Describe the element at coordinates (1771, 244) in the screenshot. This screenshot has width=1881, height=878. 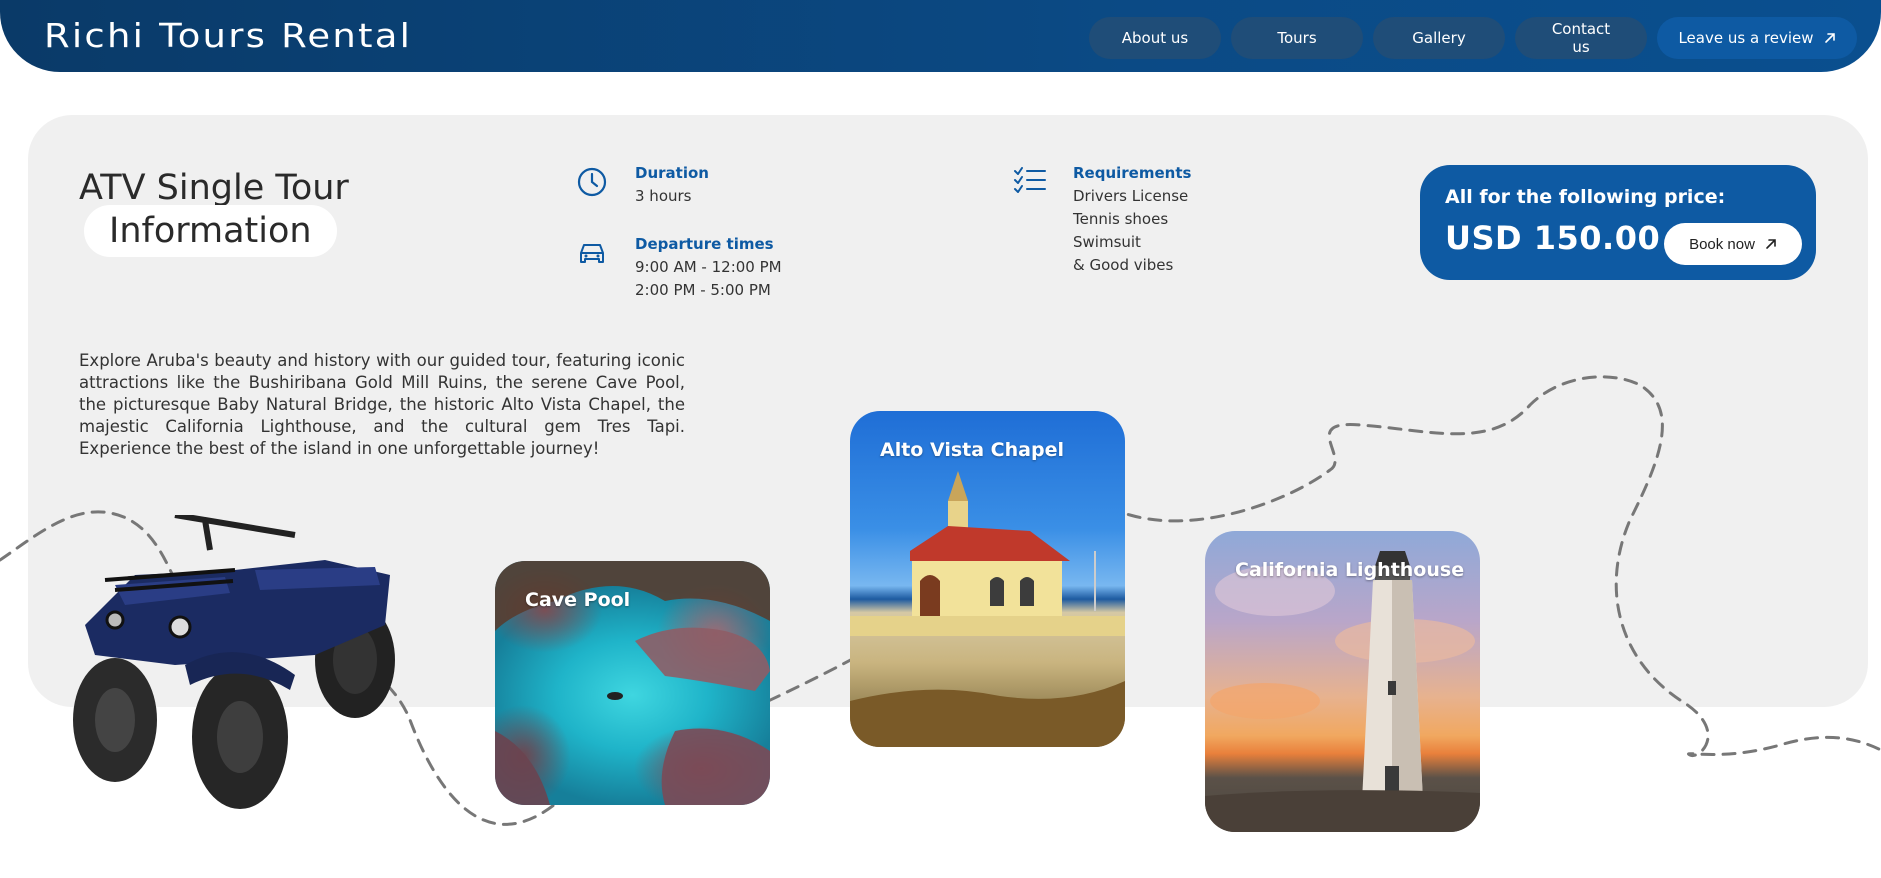
I see `arrow-up-right-icon` at that location.